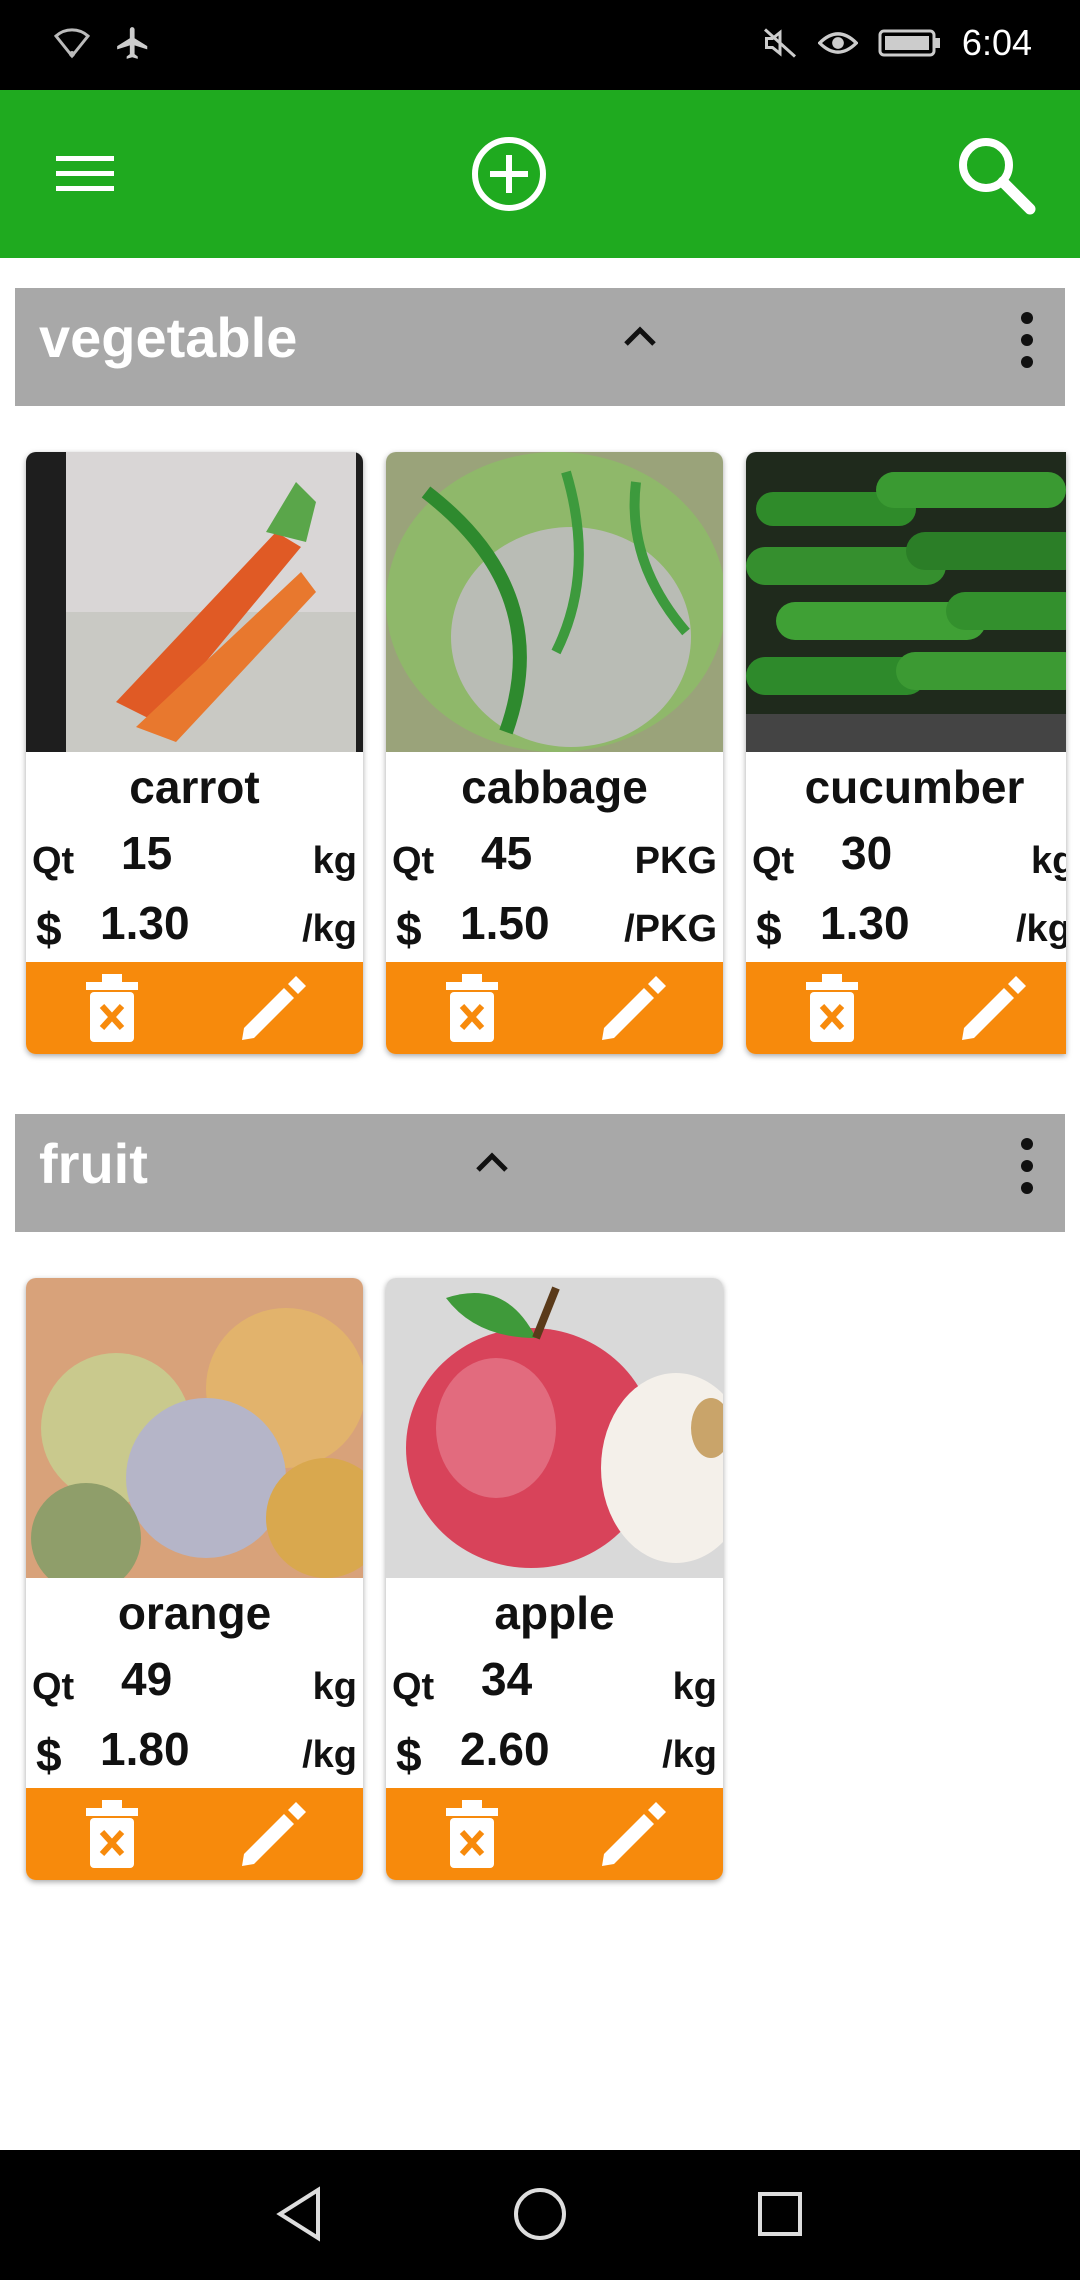 The height and width of the screenshot is (2280, 1080). Describe the element at coordinates (554, 753) in the screenshot. I see `item-card-cabbage: cabbage Qt 45 PKG $ 1.50 /PKG` at that location.